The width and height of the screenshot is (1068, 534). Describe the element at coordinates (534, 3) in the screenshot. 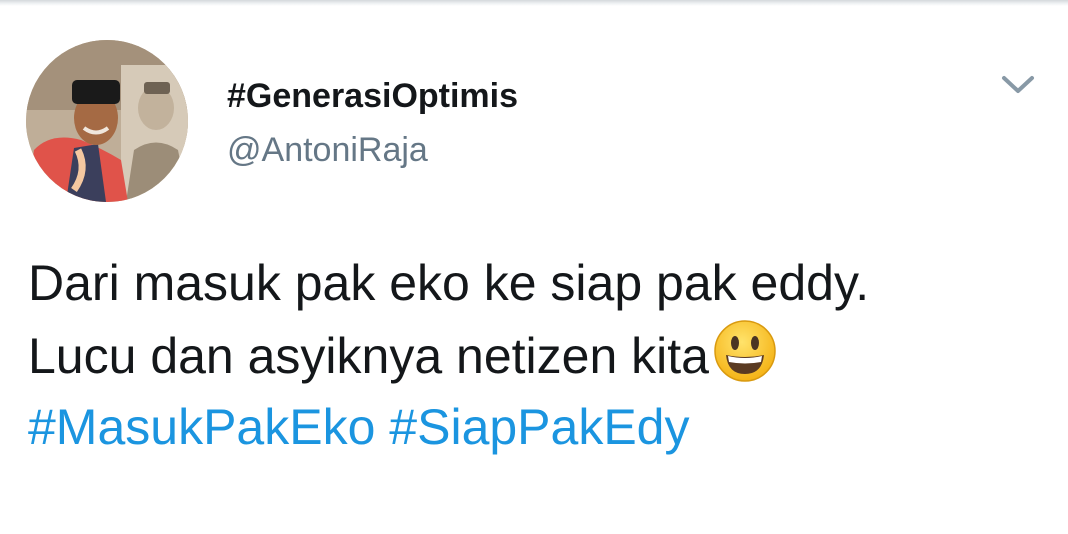

I see `top-divider` at that location.